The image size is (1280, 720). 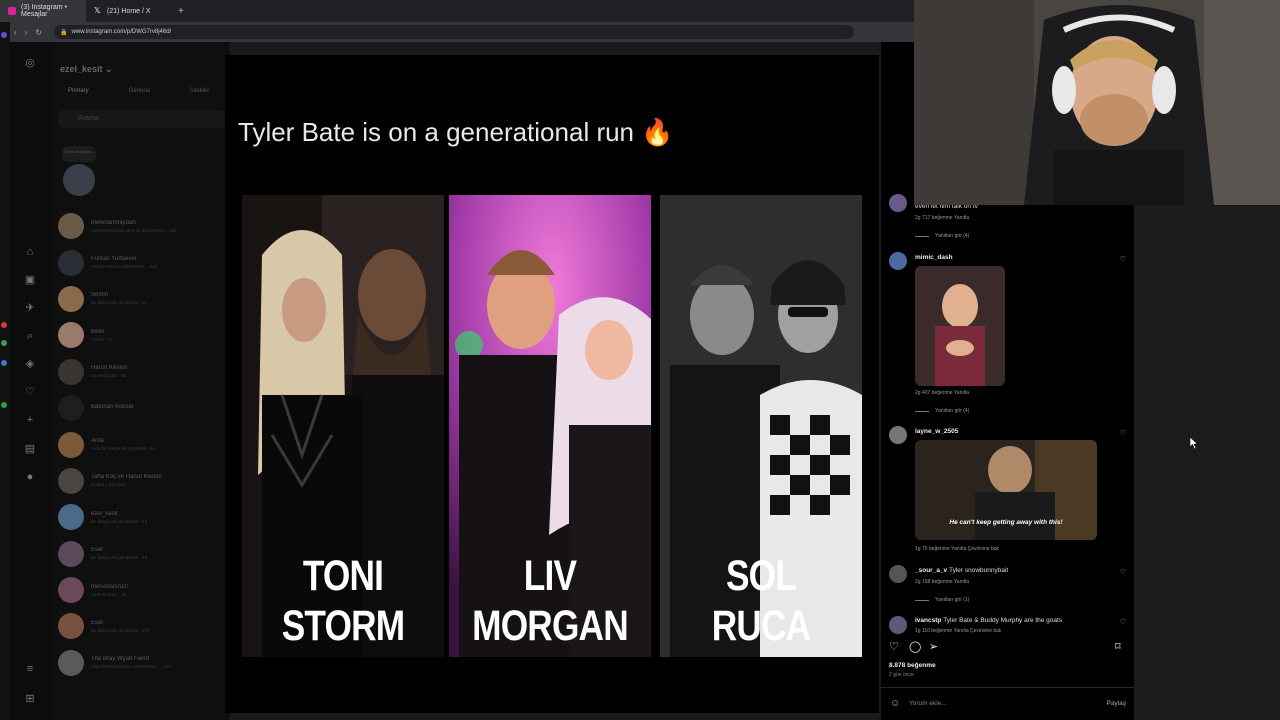 I want to click on comment-meta: 2g 717 beğenme Yanıtla, so click(x=942, y=218).